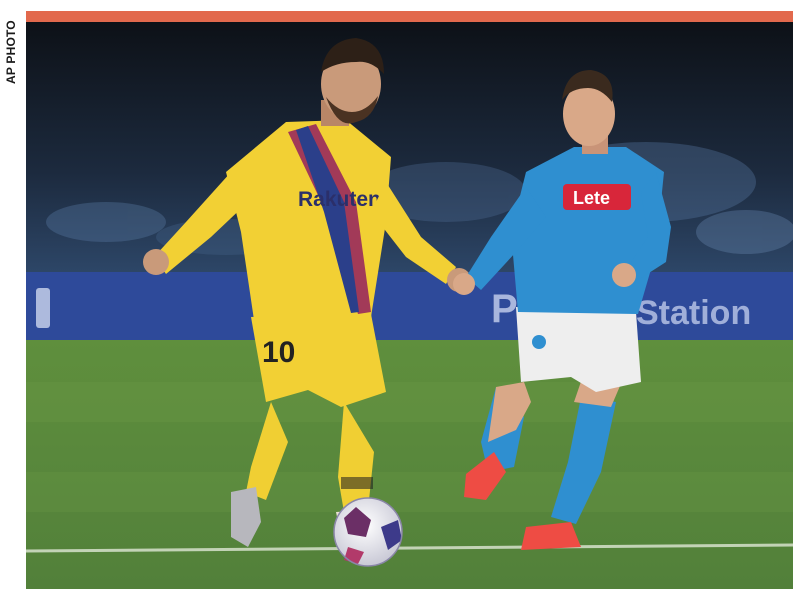 This screenshot has height=589, width=793. I want to click on football, so click(368, 532).